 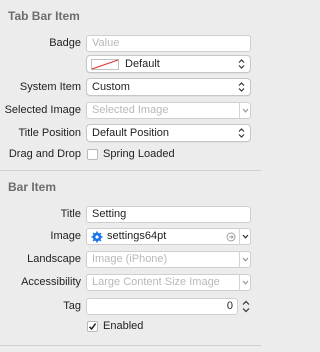 What do you see at coordinates (97, 237) in the screenshot?
I see `gear-icon` at bounding box center [97, 237].